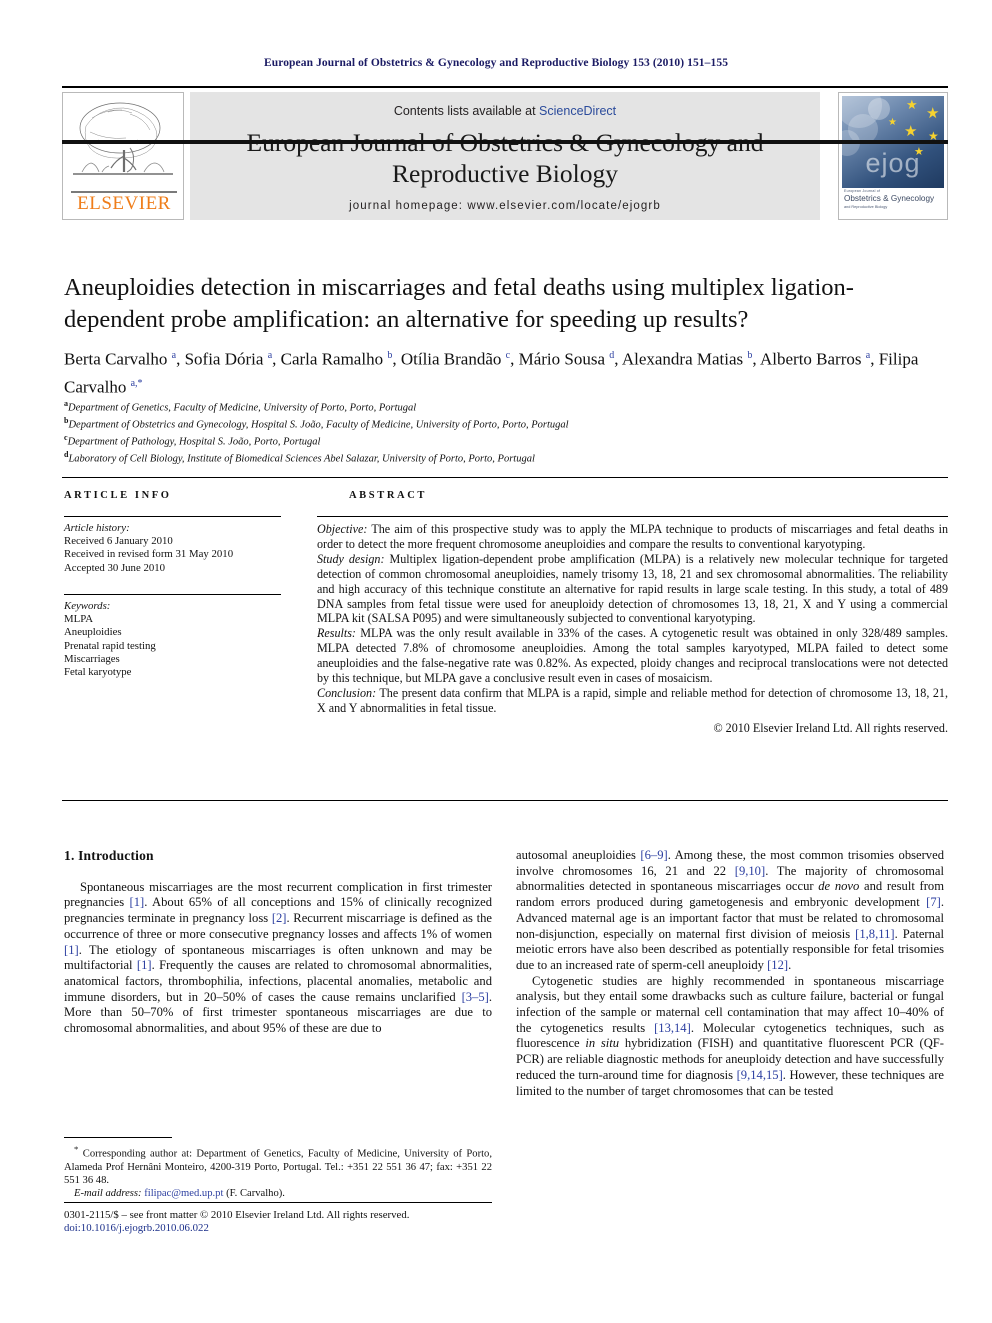 Image resolution: width=992 pixels, height=1323 pixels. Describe the element at coordinates (109, 855) in the screenshot. I see `section-heading-introduction: 1. Introduction` at that location.